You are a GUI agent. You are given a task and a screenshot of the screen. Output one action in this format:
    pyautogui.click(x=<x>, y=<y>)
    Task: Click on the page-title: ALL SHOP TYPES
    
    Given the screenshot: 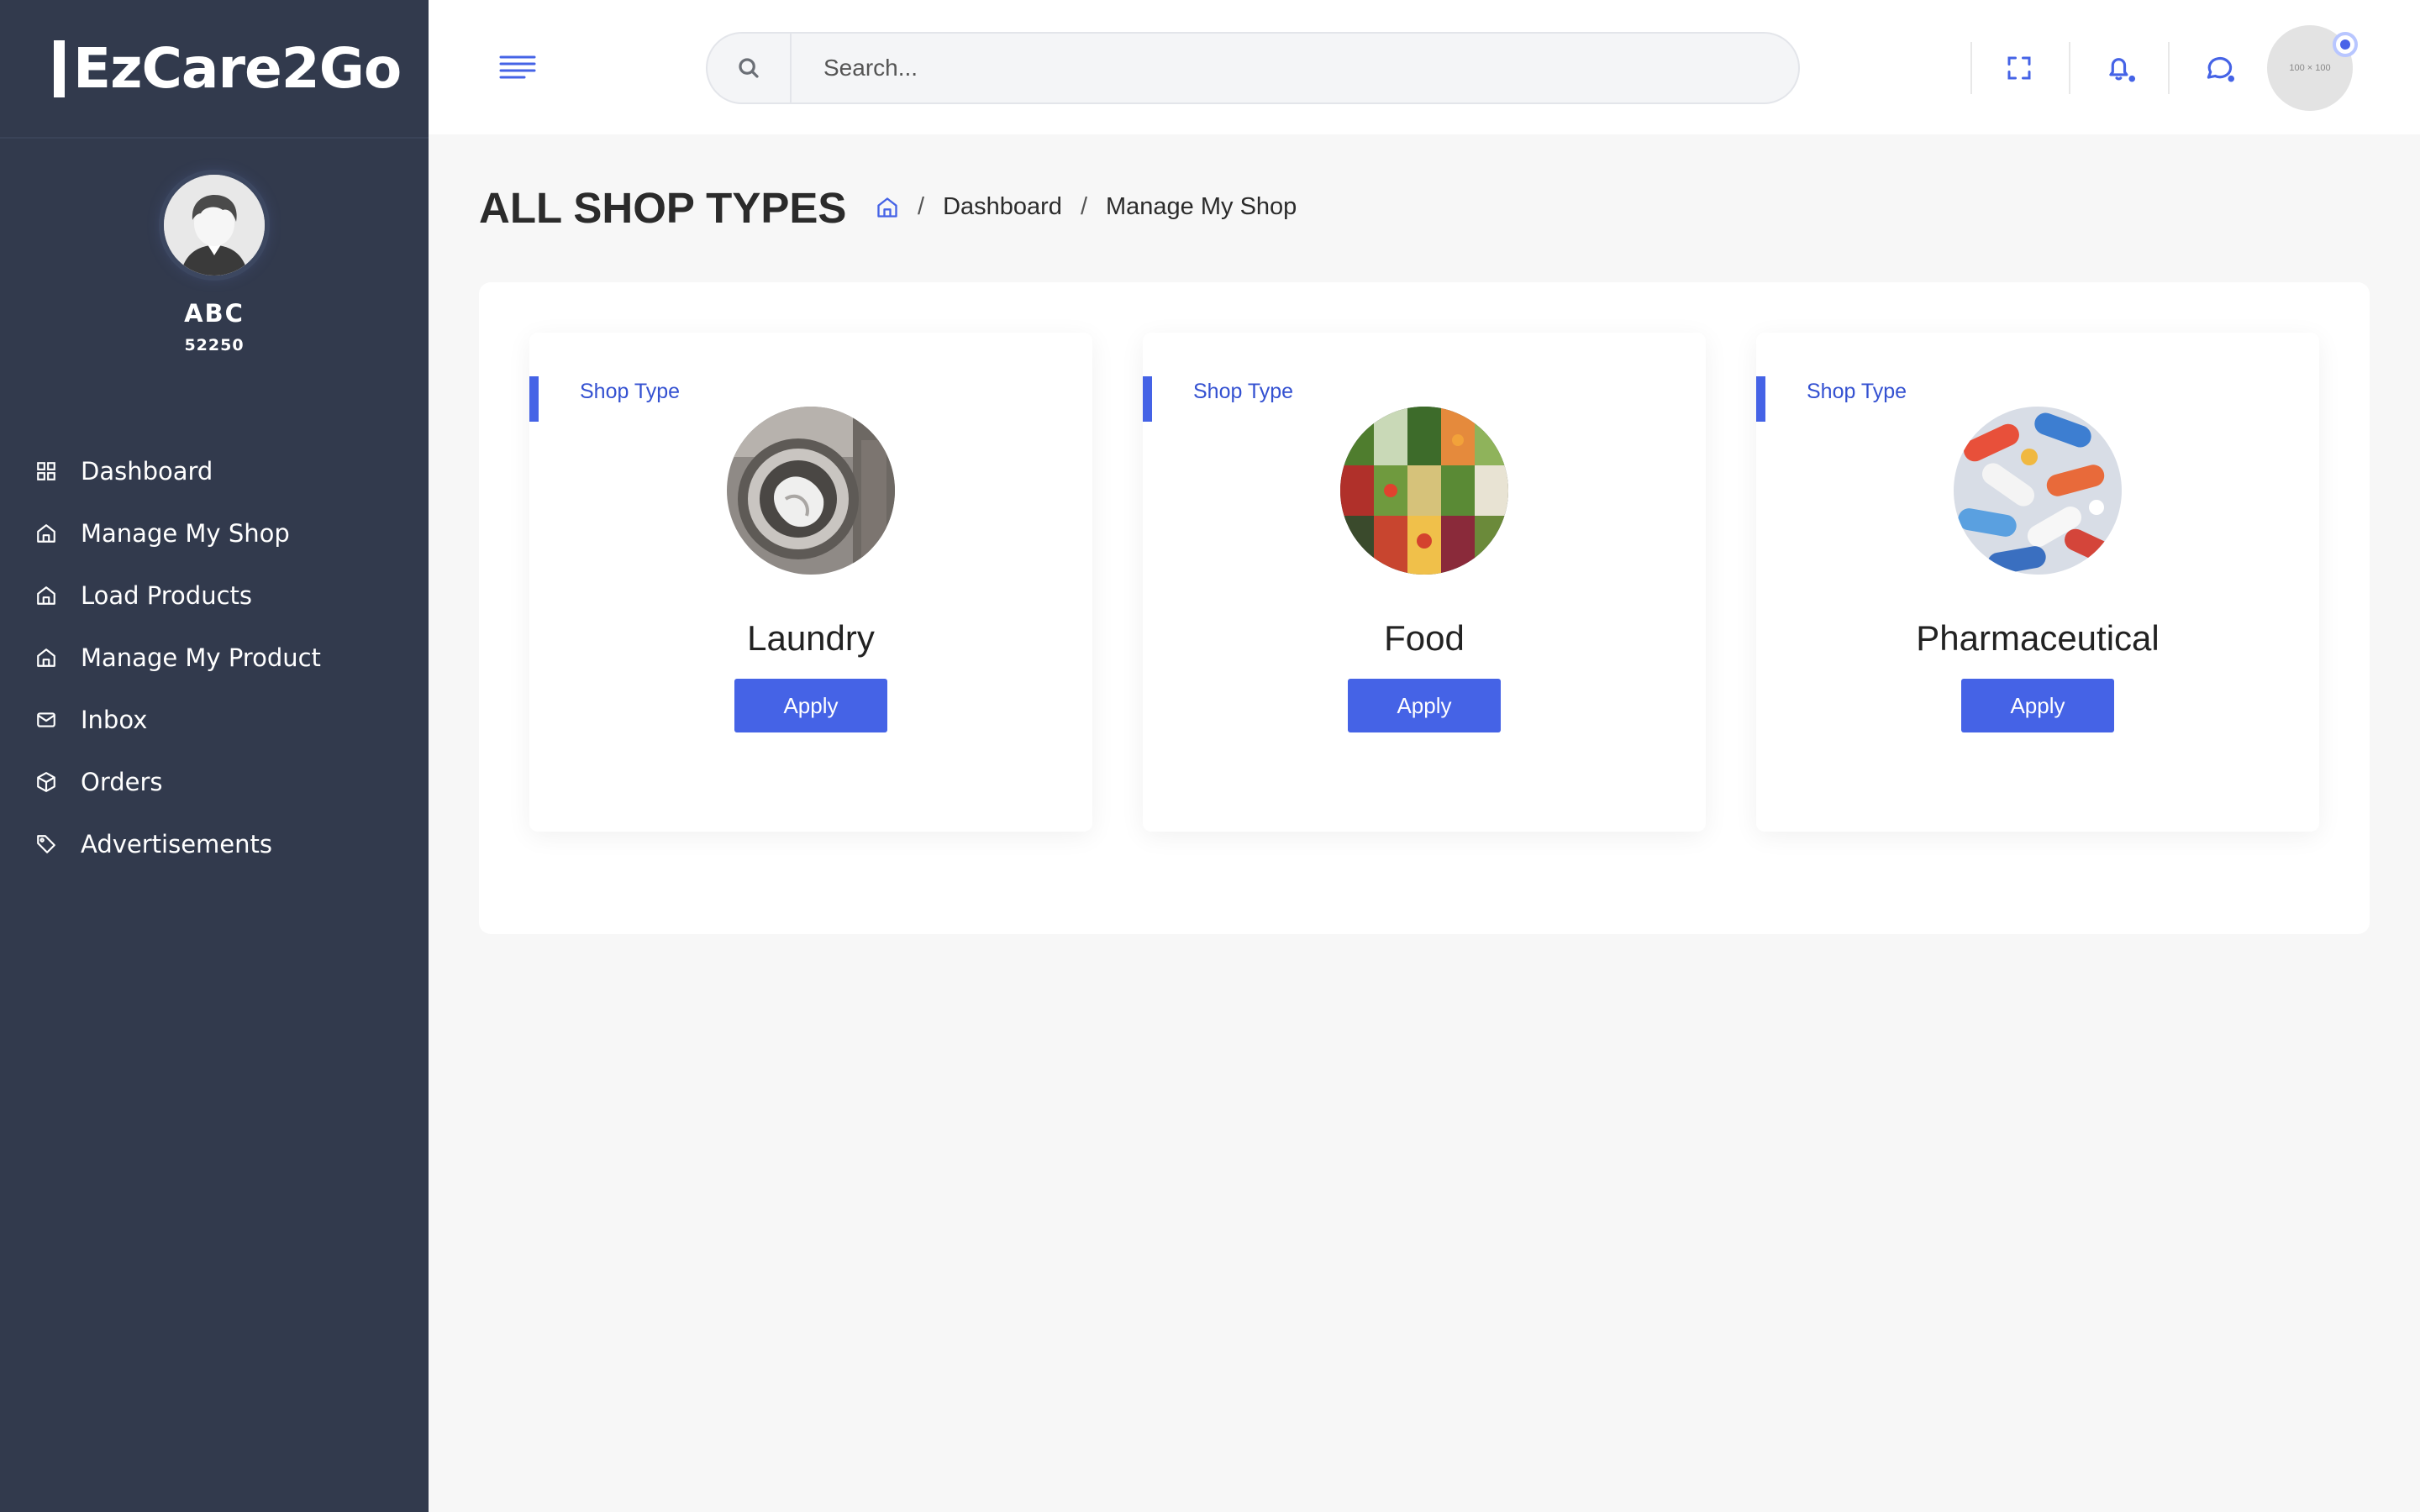 What is the action you would take?
    pyautogui.click(x=663, y=208)
    